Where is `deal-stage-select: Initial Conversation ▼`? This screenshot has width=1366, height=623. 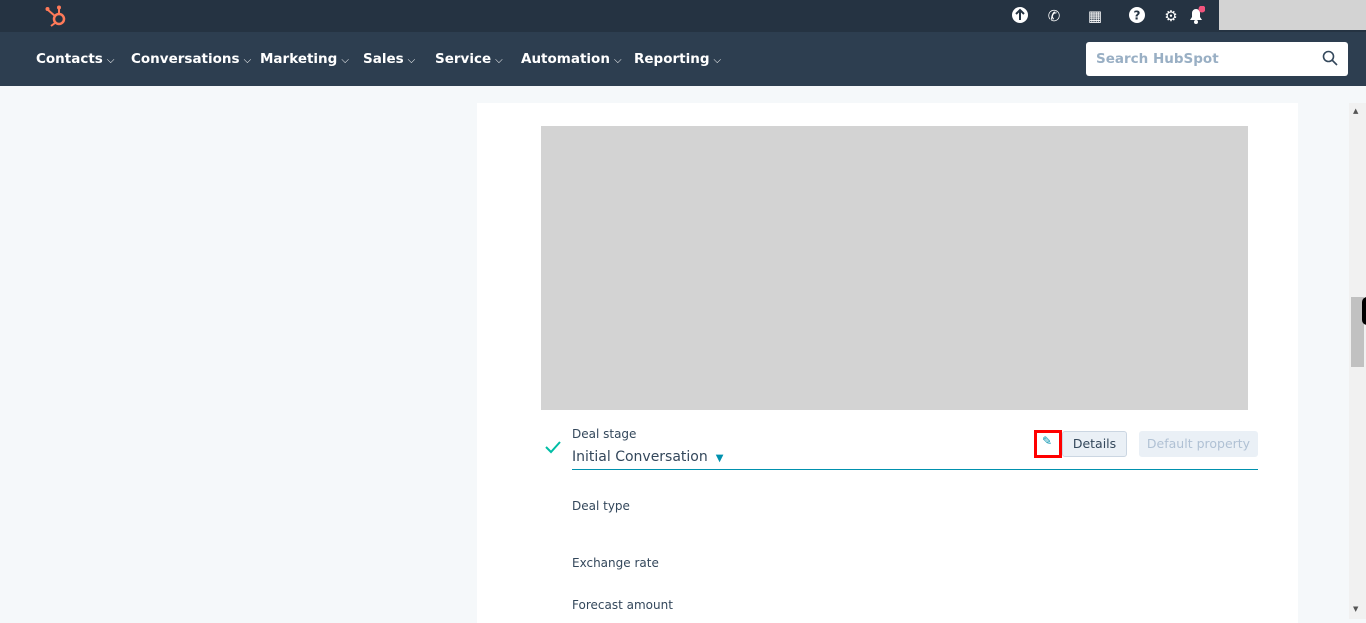 deal-stage-select: Initial Conversation ▼ is located at coordinates (647, 457).